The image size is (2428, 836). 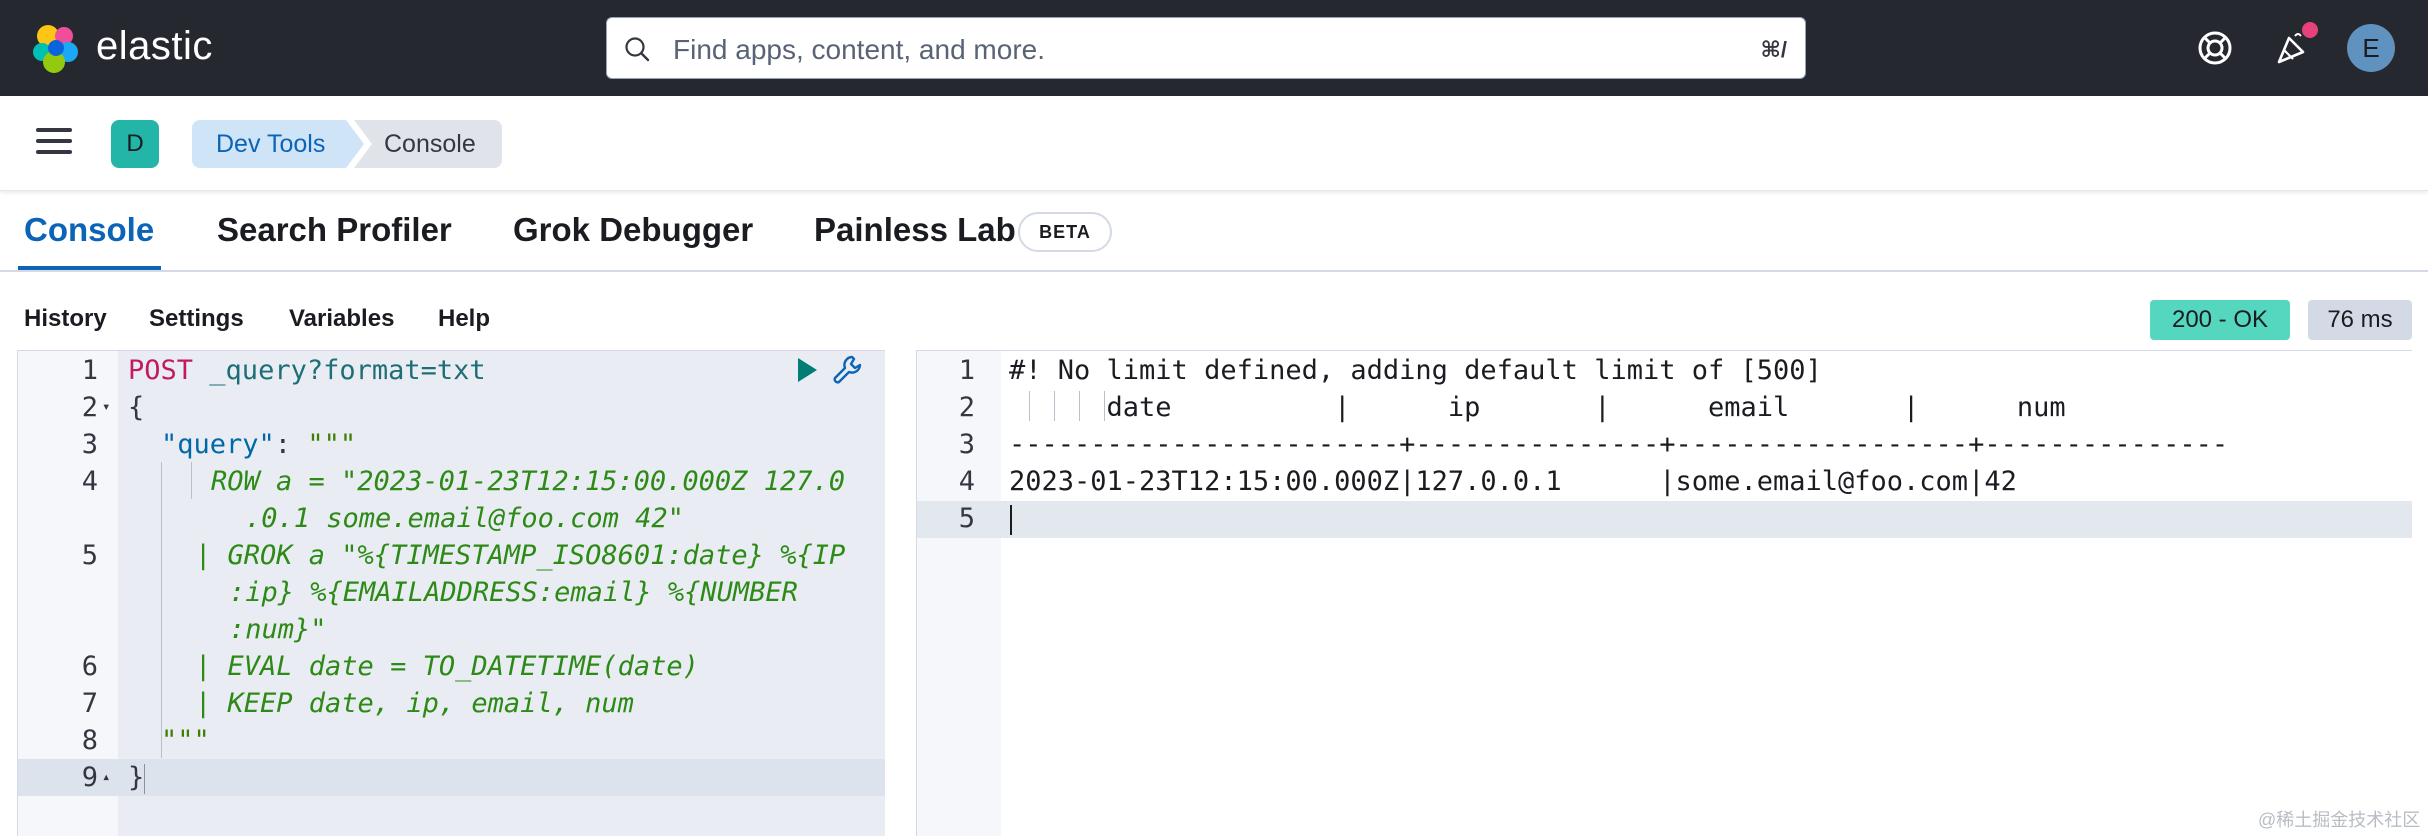 What do you see at coordinates (278, 629) in the screenshot?
I see `esql-grok-line-wrap: :num}"` at bounding box center [278, 629].